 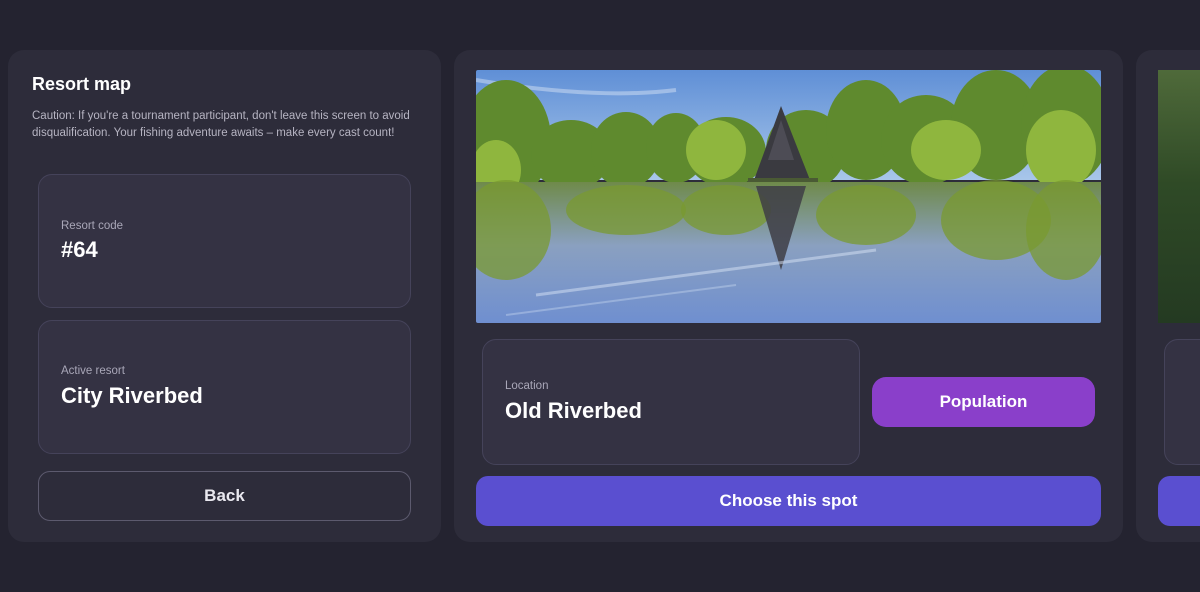 I want to click on active-resort-label: Active resort, so click(x=93, y=371).